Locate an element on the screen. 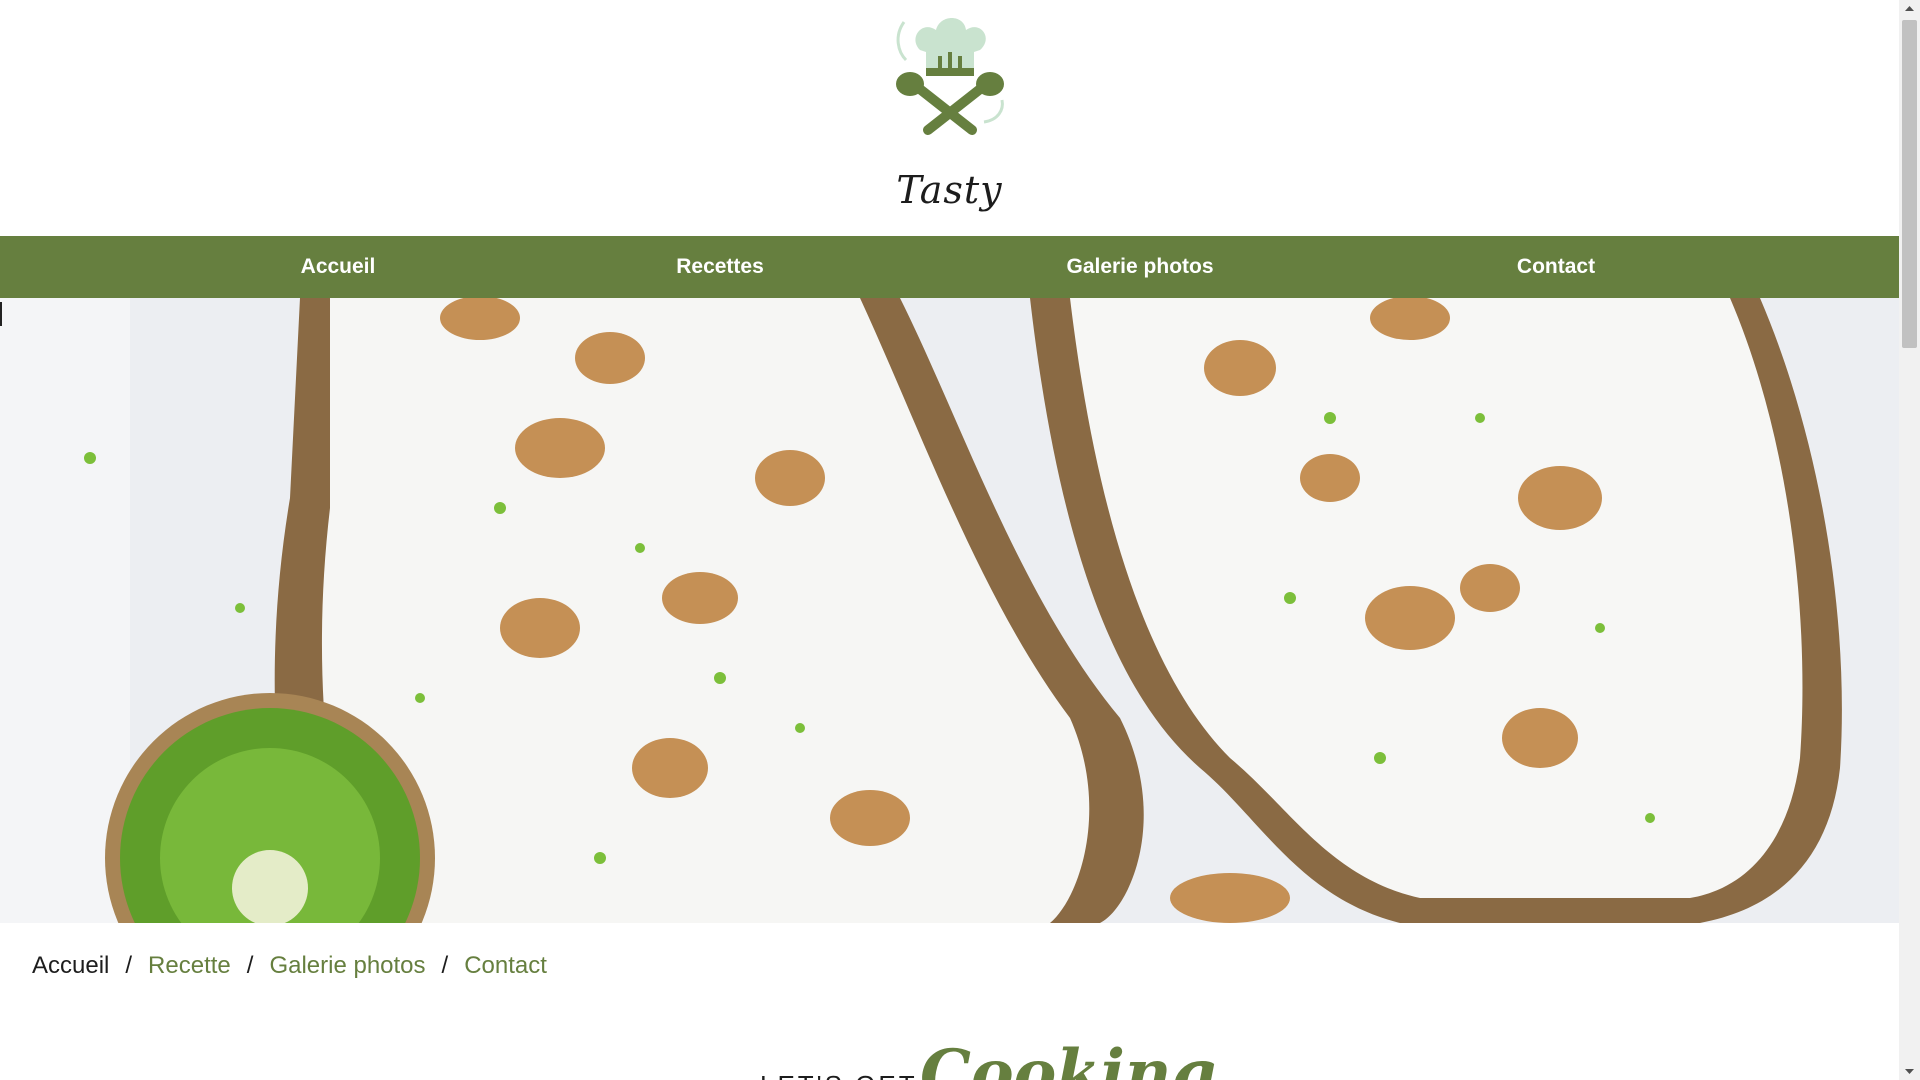 The height and width of the screenshot is (1080, 1920). chef-hat-logo-icon is located at coordinates (950, 74).